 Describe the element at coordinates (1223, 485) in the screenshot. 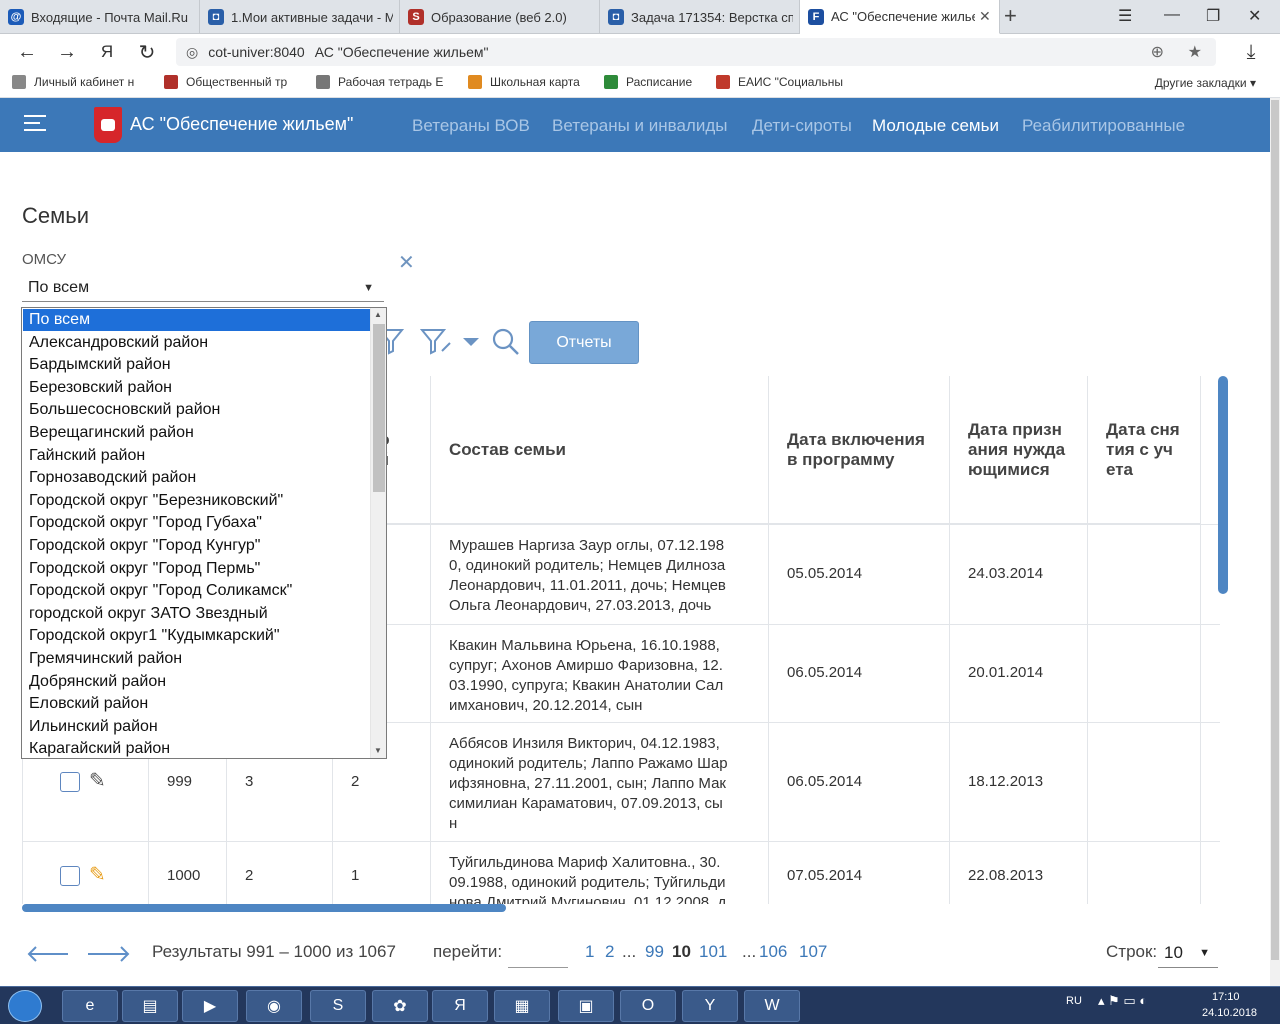

I see `table-vertical-scrollbar` at that location.